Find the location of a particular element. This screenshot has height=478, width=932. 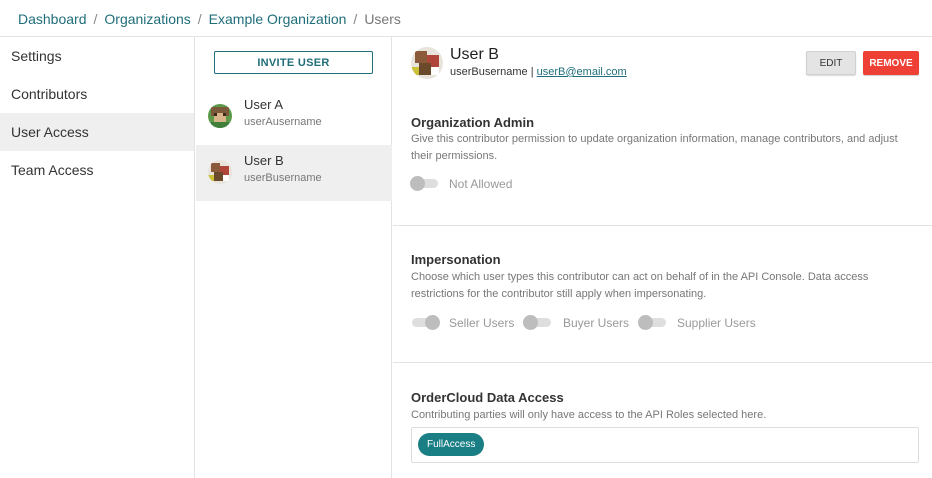

invite-user-button: INVITE USER is located at coordinates (293, 62).